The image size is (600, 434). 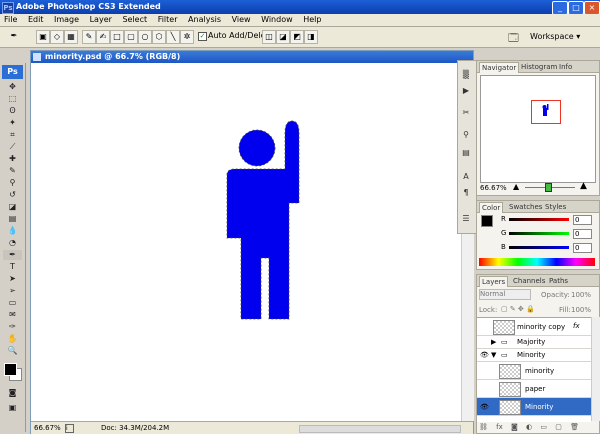 What do you see at coordinates (12, 279) in the screenshot?
I see `path-selection-tool-icon: ➤` at bounding box center [12, 279].